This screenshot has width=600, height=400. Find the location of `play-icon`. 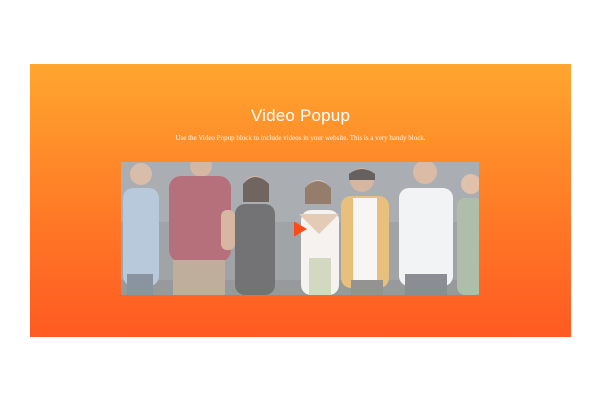

play-icon is located at coordinates (300, 228).